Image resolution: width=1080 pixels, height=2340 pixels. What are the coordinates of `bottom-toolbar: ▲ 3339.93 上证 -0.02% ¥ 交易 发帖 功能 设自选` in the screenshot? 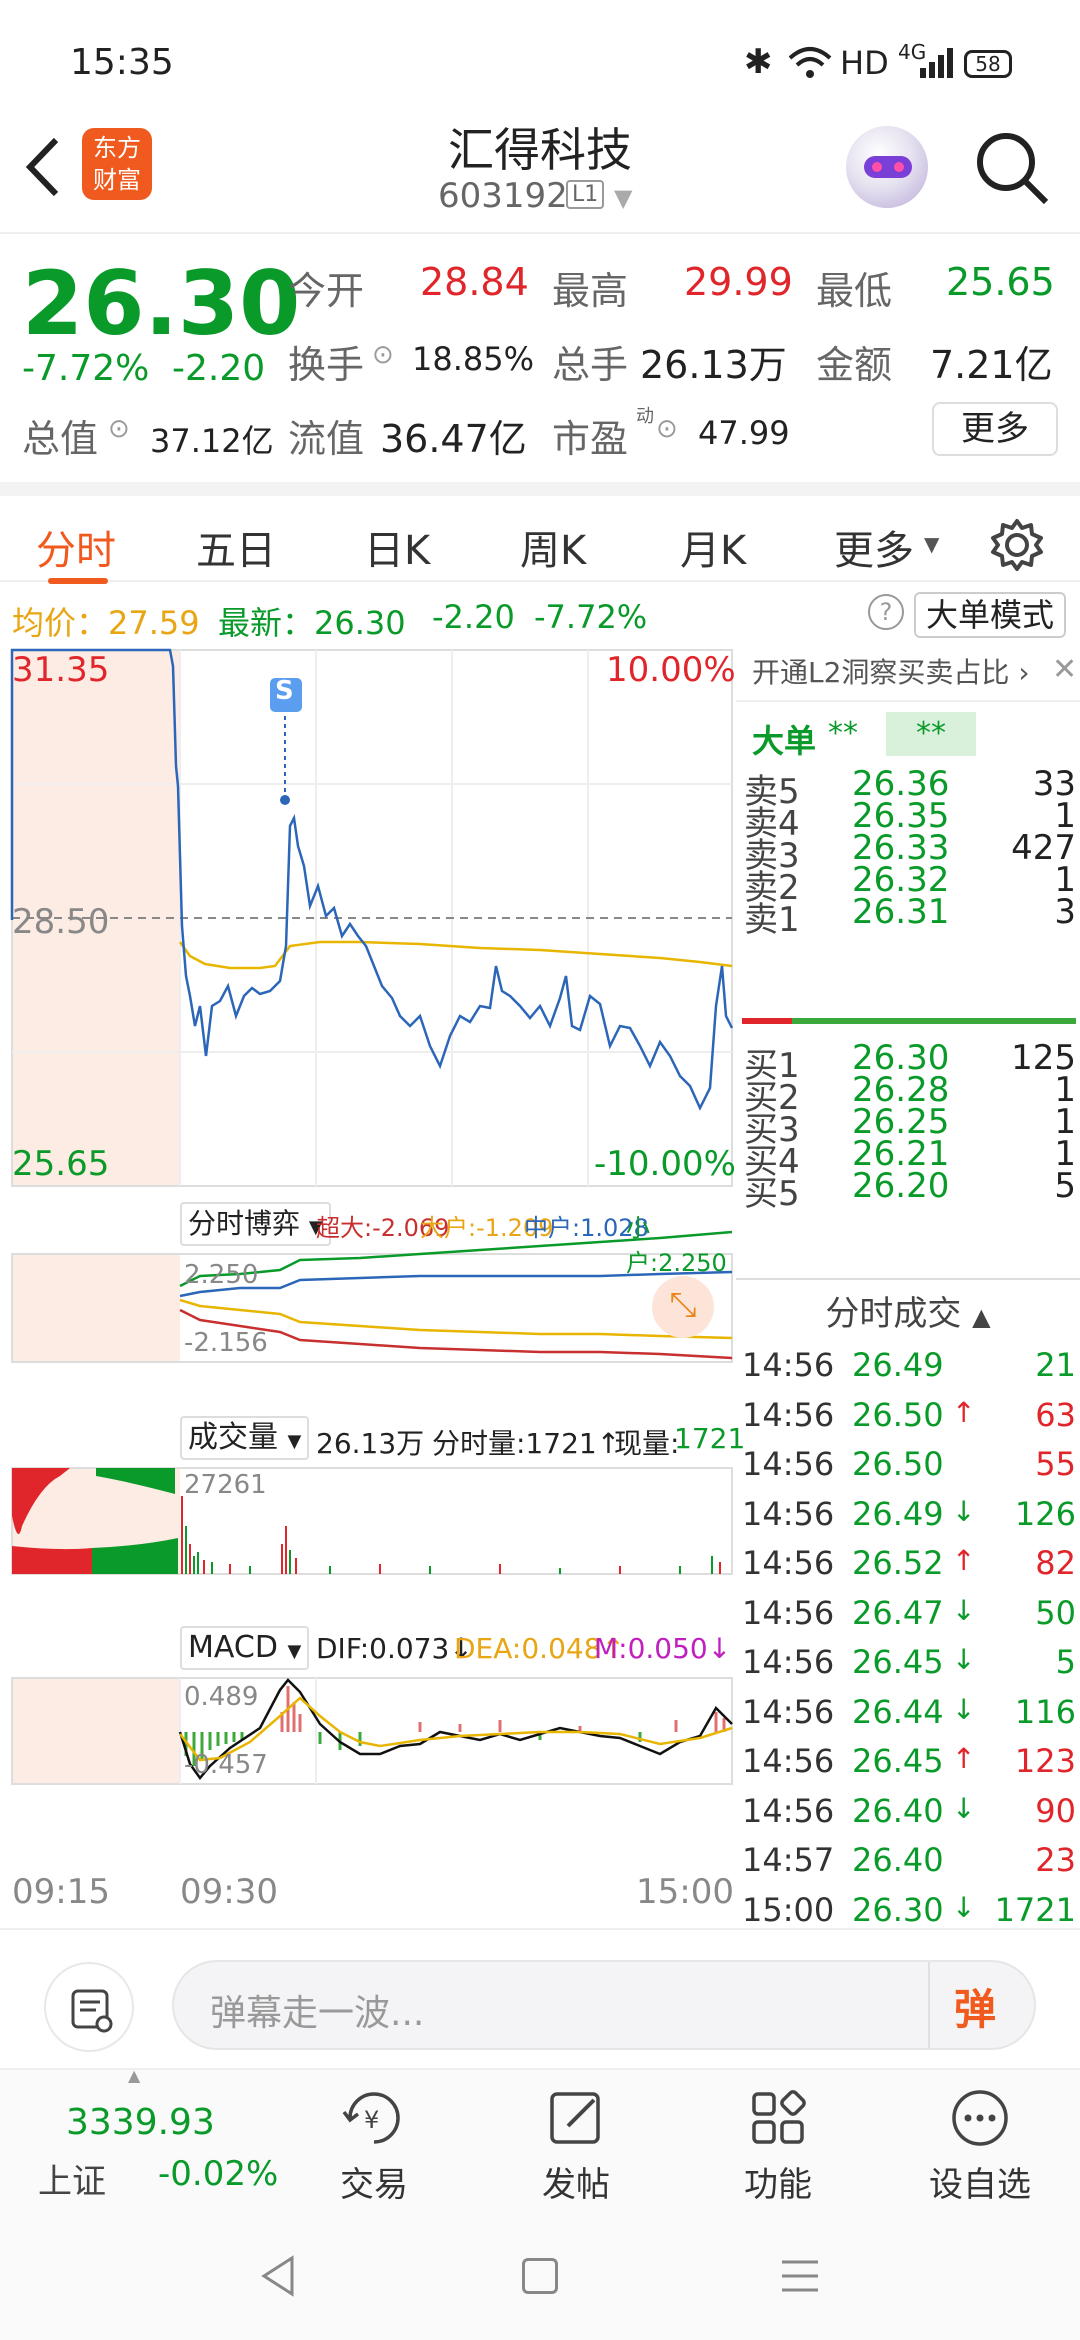 It's located at (540, 2137).